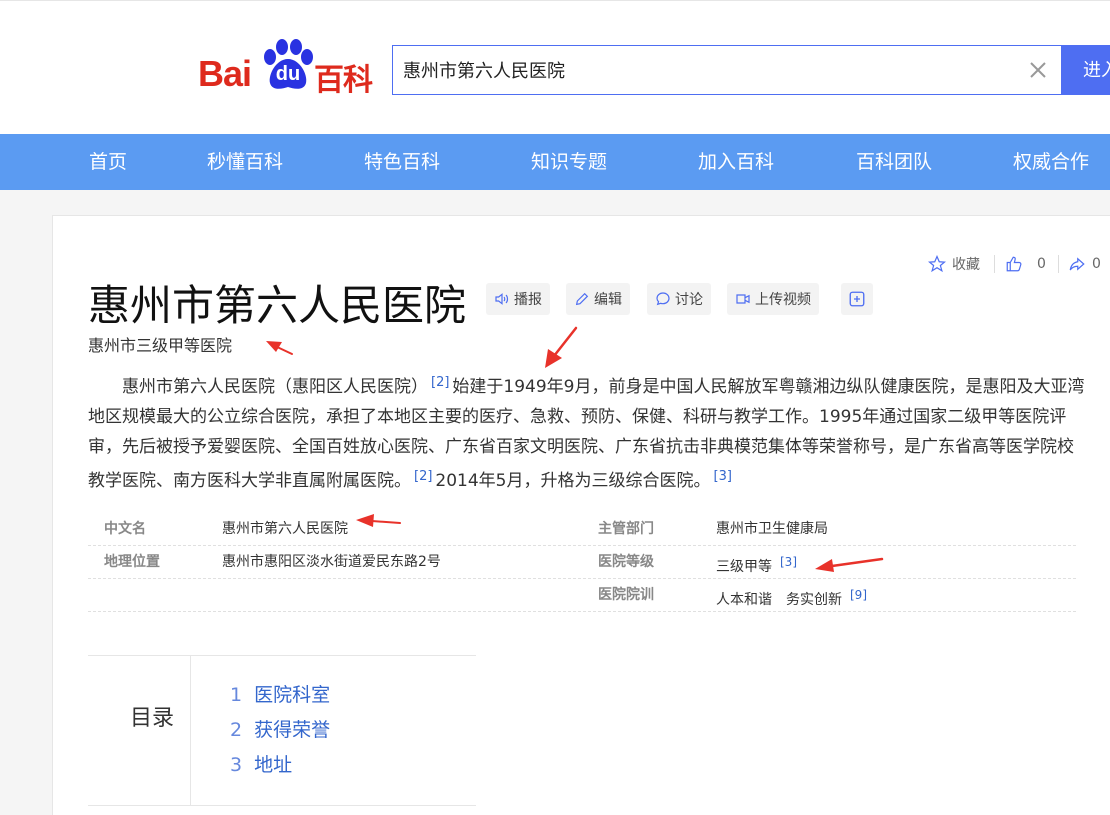 Image resolution: width=1110 pixels, height=815 pixels. I want to click on info-value: 惠州市卫生健康局, so click(772, 529).